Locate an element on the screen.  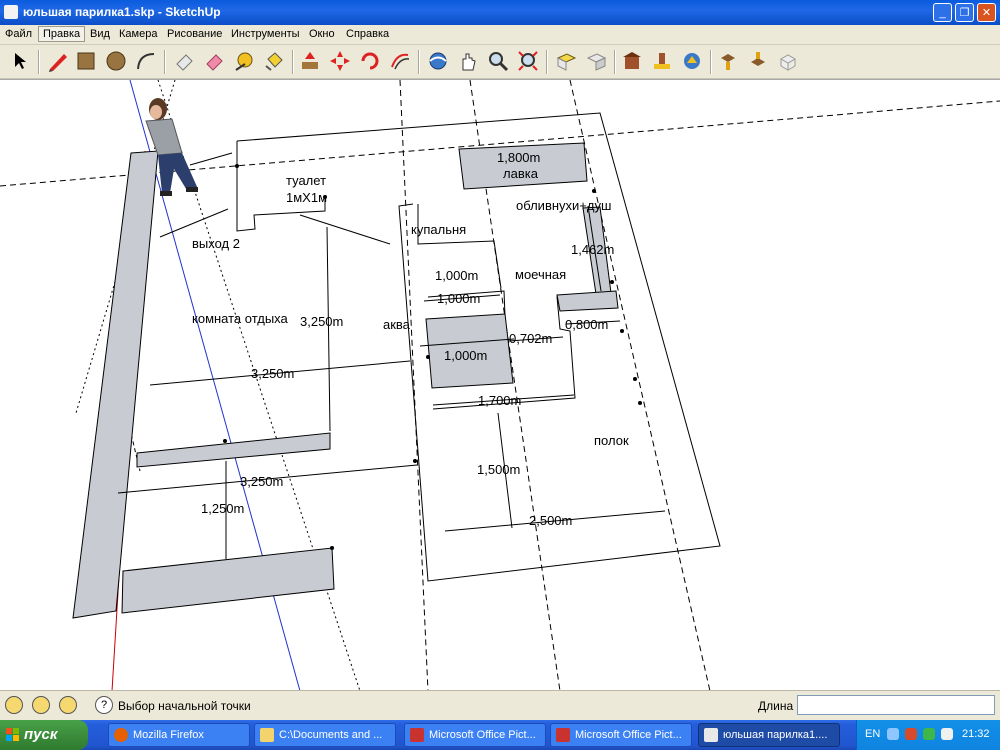
label-toilet-size: 1мХ1м is located at coordinates (306, 197).